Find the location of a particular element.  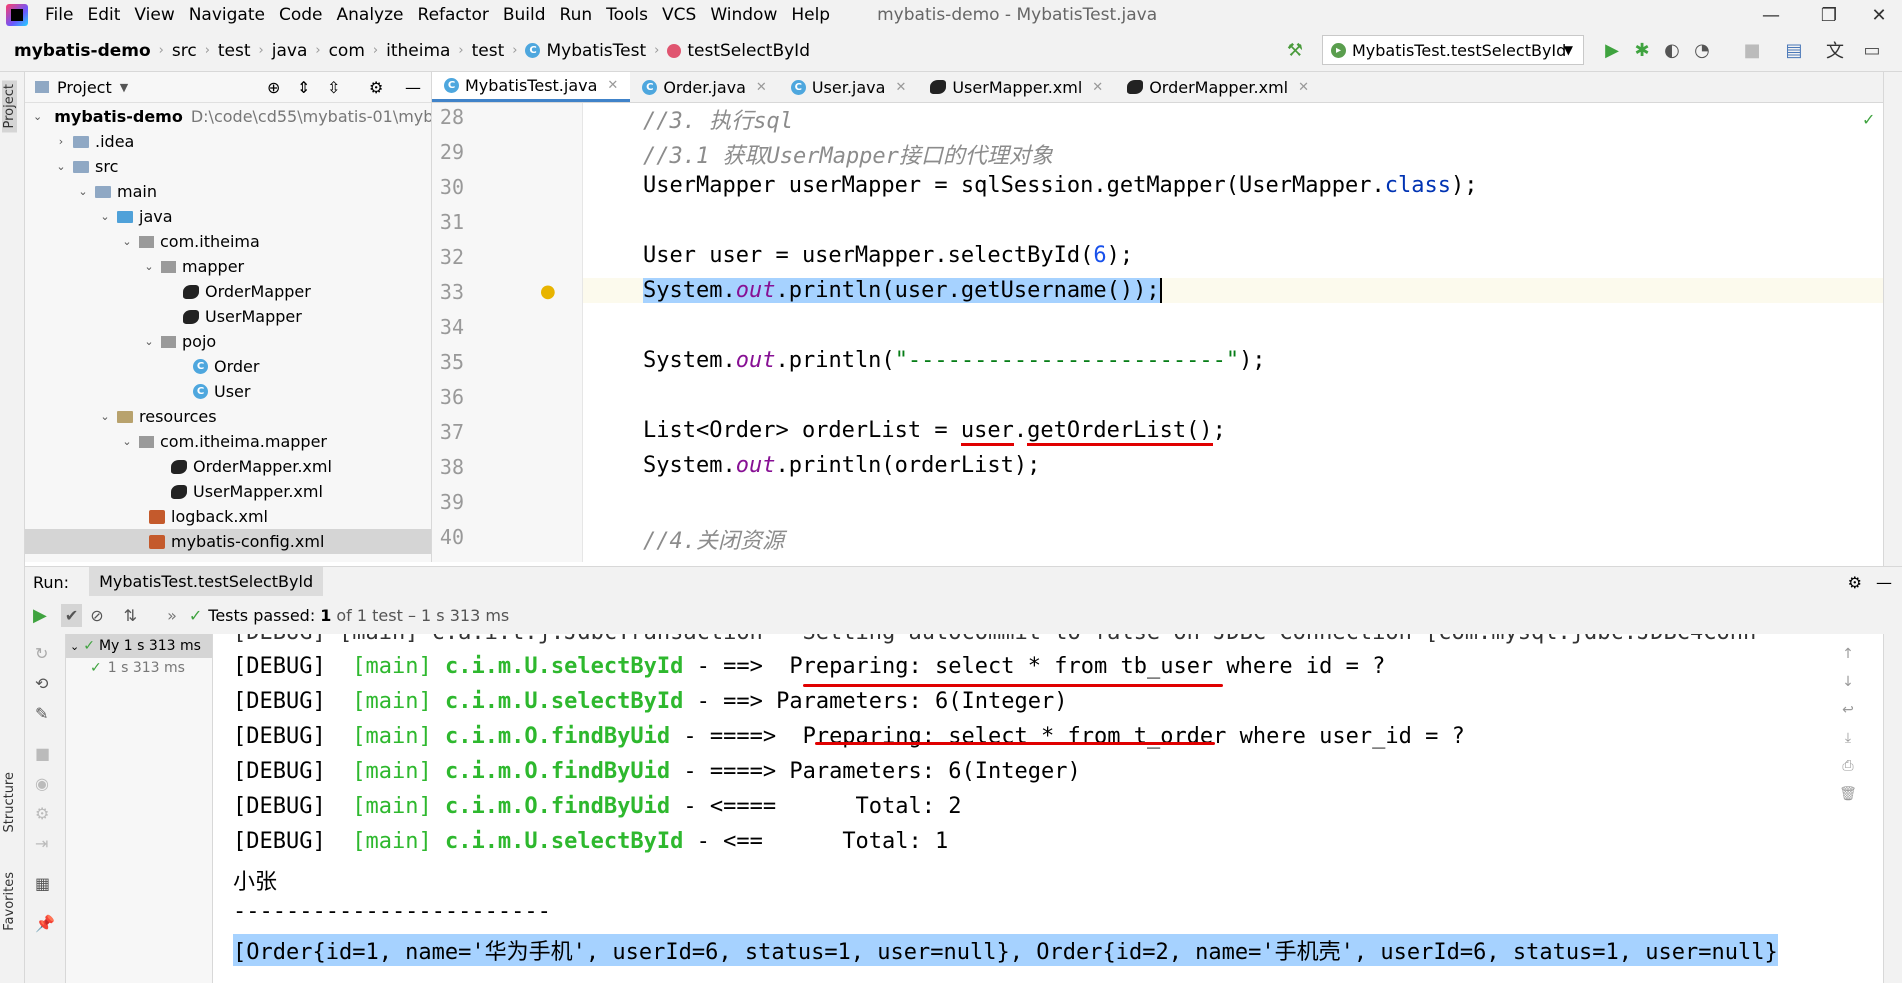

breadcrumb-com: com is located at coordinates (347, 51).